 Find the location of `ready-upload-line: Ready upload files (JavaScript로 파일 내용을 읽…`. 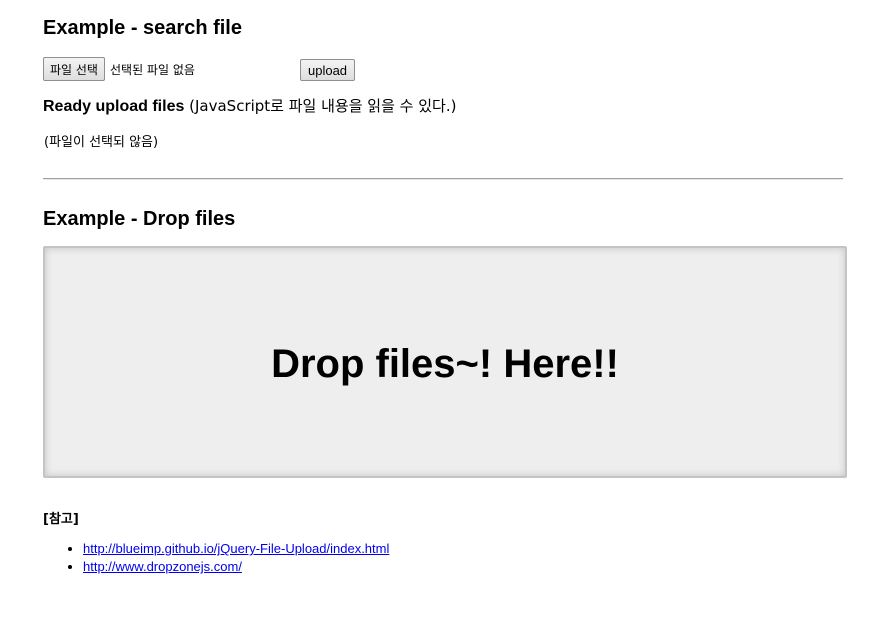

ready-upload-line: Ready upload files (JavaScript로 파일 내용을 읽… is located at coordinates (249, 105).